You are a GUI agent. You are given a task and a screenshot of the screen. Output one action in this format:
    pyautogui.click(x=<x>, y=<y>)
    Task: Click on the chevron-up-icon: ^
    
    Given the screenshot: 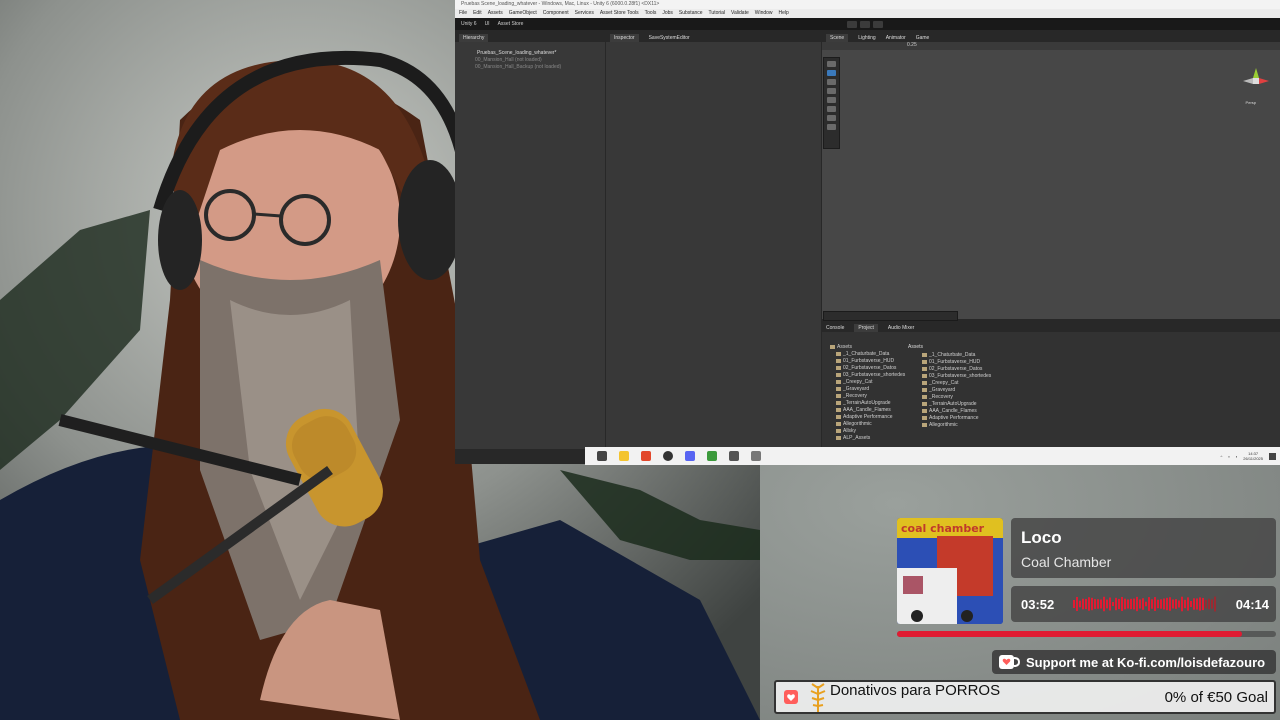 What is the action you would take?
    pyautogui.click(x=1222, y=456)
    